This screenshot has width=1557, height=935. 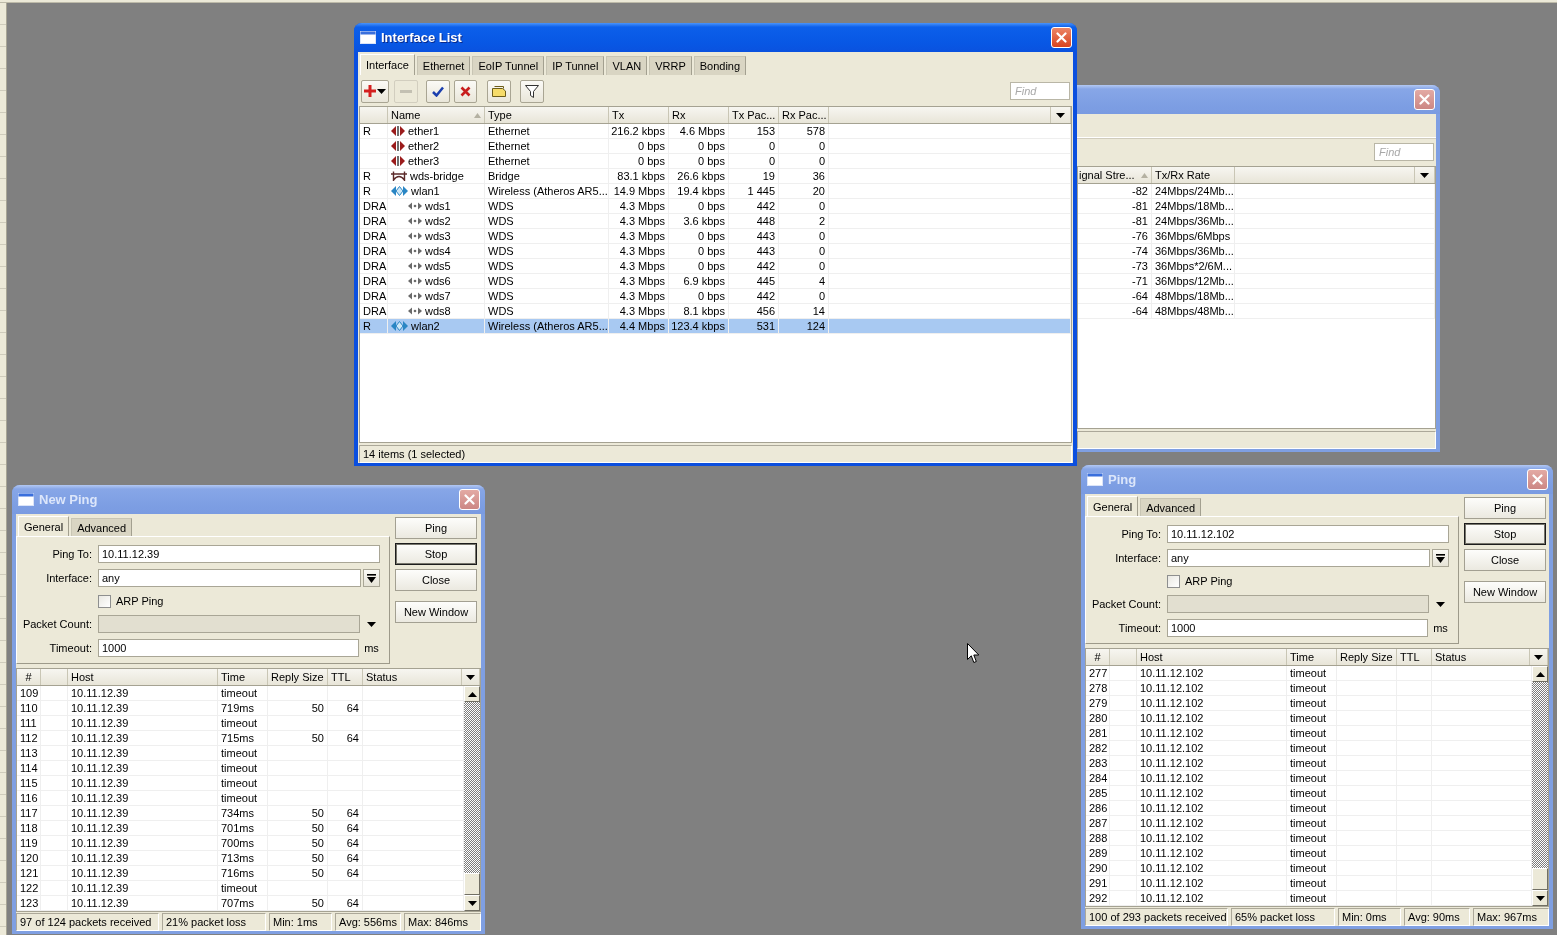 I want to click on table-cell: 3.6 kbps, so click(x=699, y=221).